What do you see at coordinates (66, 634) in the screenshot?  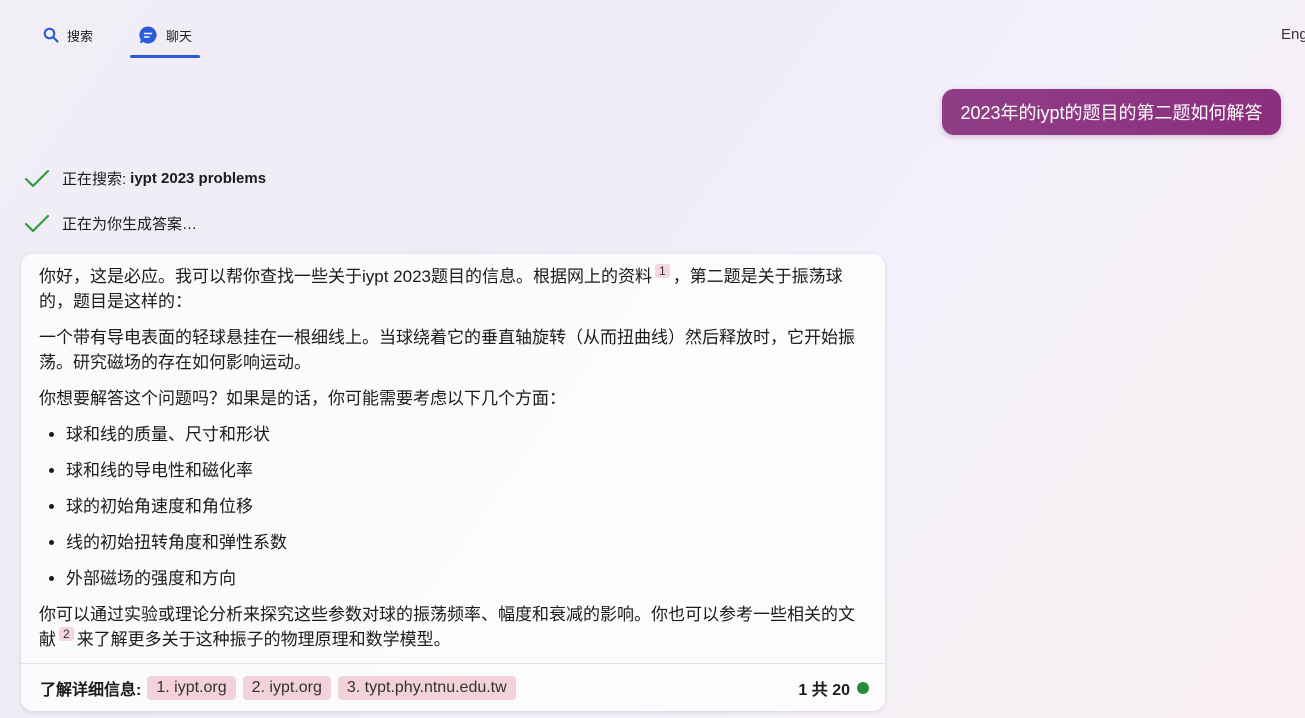 I see `citation-2: 2` at bounding box center [66, 634].